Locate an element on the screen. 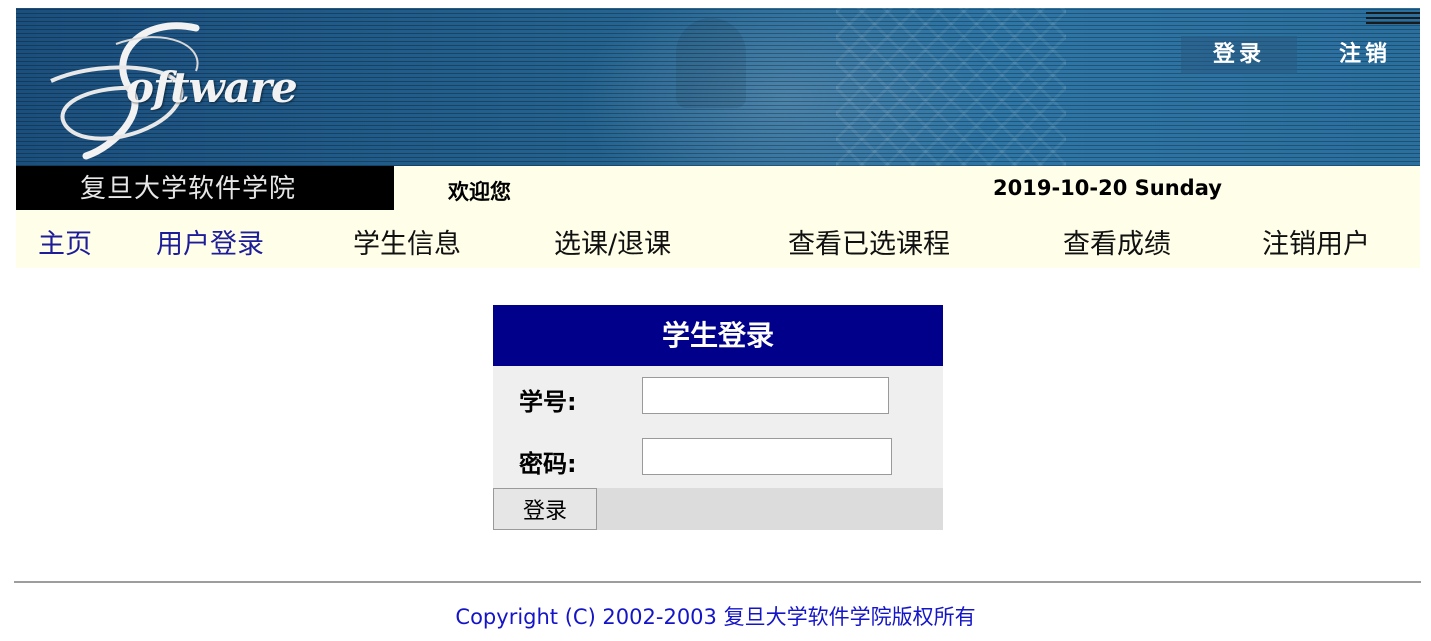 This screenshot has height=641, width=1431. login-title: 学生登录 is located at coordinates (718, 335).